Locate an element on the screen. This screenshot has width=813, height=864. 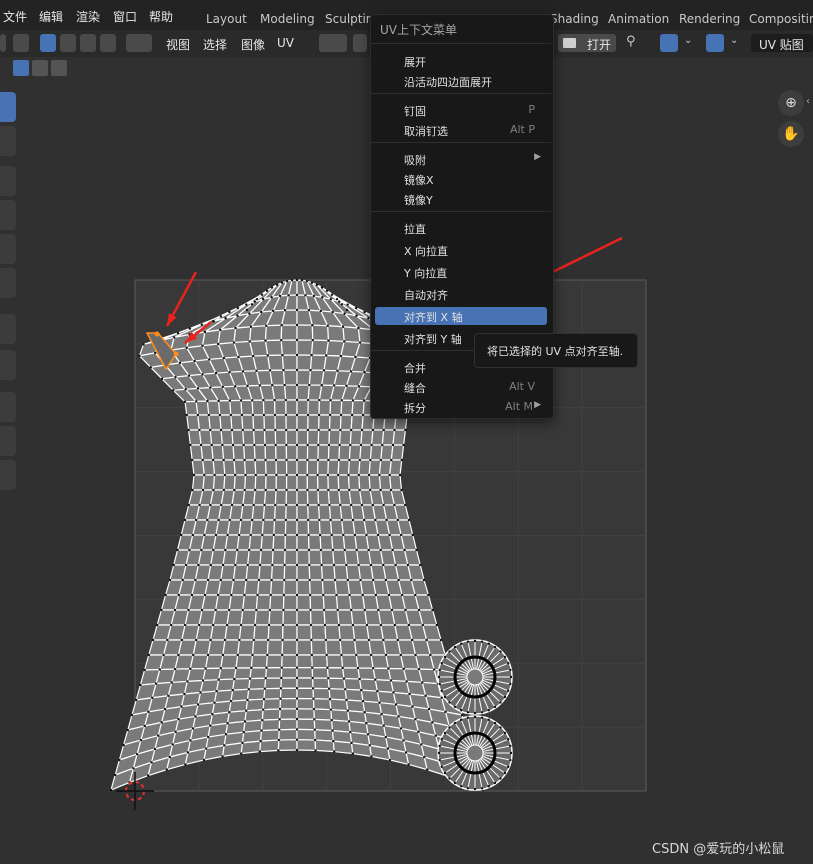
uv-menu: UV is located at coordinates (285, 43).